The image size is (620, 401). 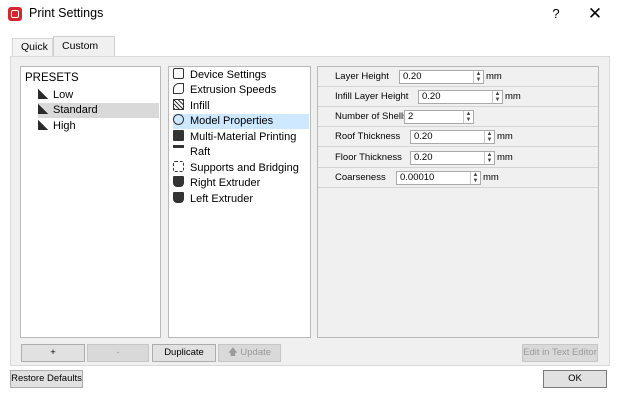 What do you see at coordinates (64, 126) in the screenshot?
I see `preset-label: High` at bounding box center [64, 126].